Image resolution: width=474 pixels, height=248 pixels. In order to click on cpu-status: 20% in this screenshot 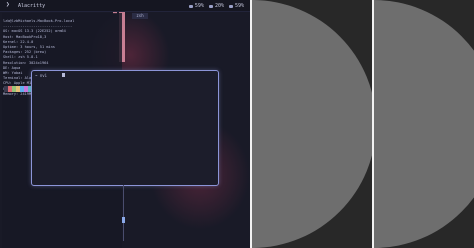, I will do `click(216, 6)`.